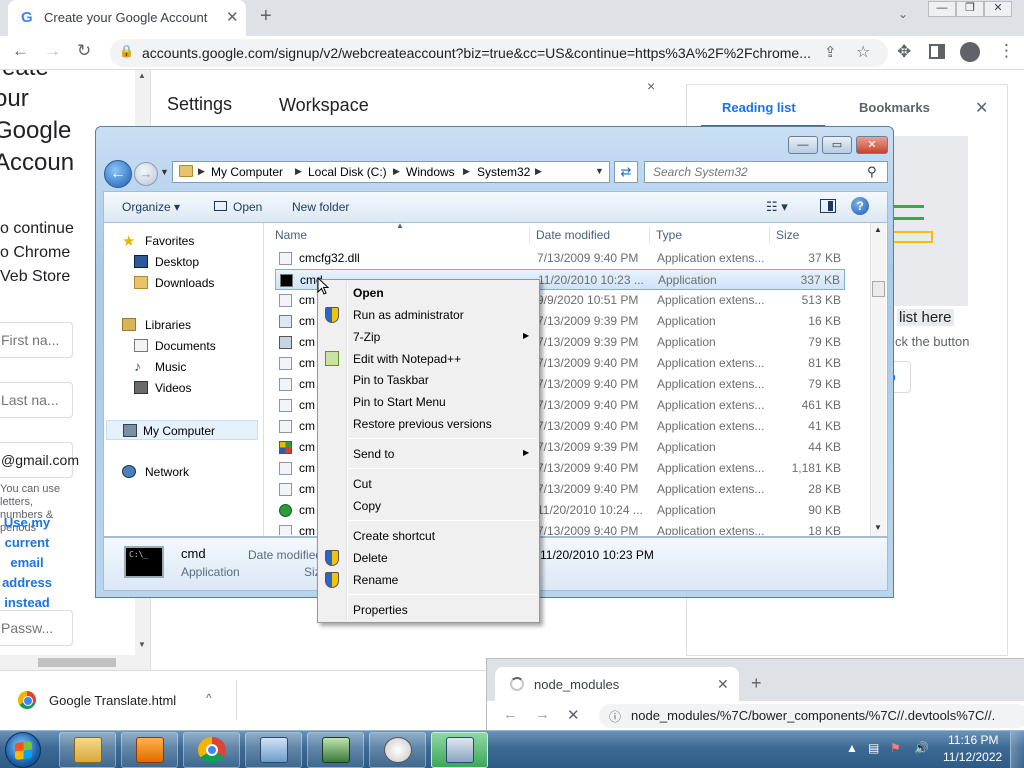 The image size is (1024, 768). What do you see at coordinates (754, 172) in the screenshot?
I see `search-input` at bounding box center [754, 172].